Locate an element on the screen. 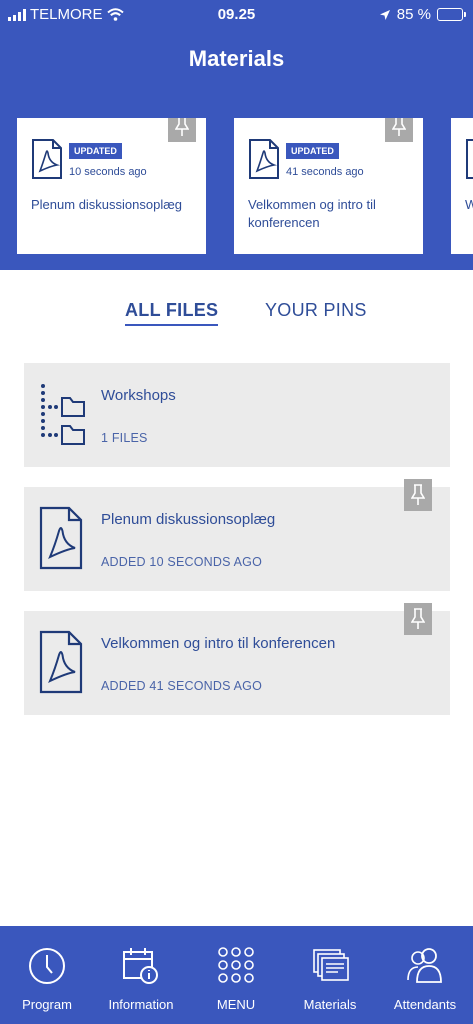 The height and width of the screenshot is (1024, 473). nav-materials: Materials is located at coordinates (330, 975).